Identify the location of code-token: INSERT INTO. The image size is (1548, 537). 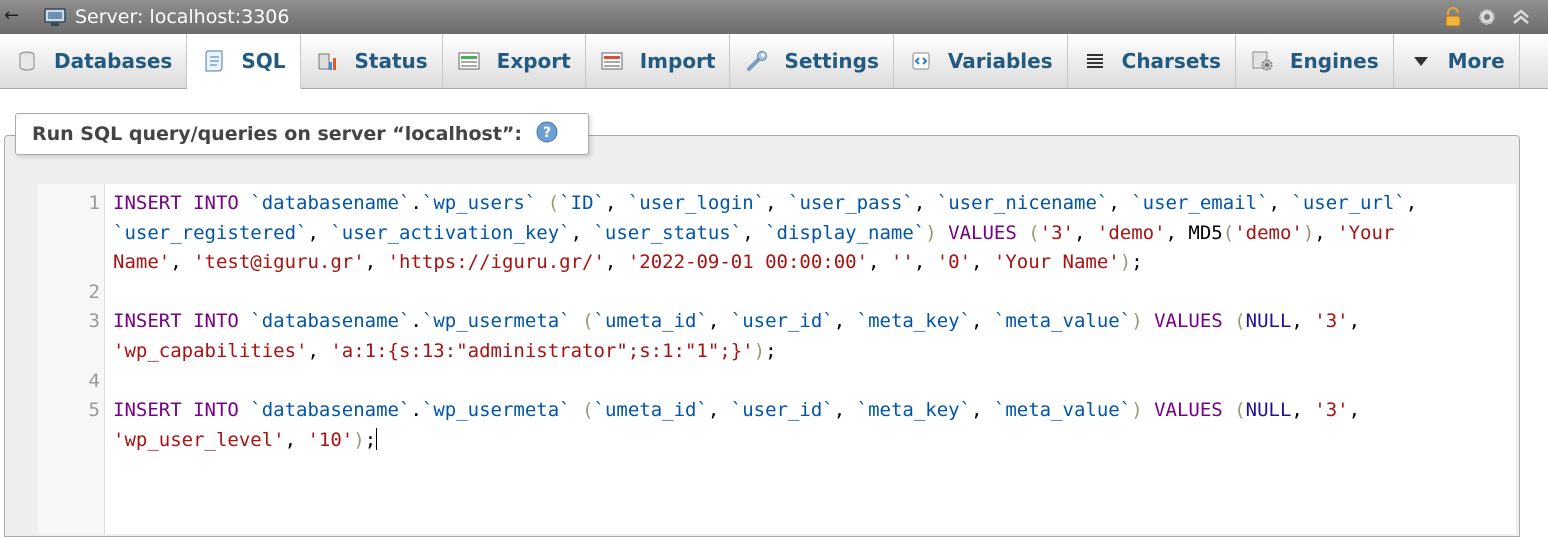
(182, 410).